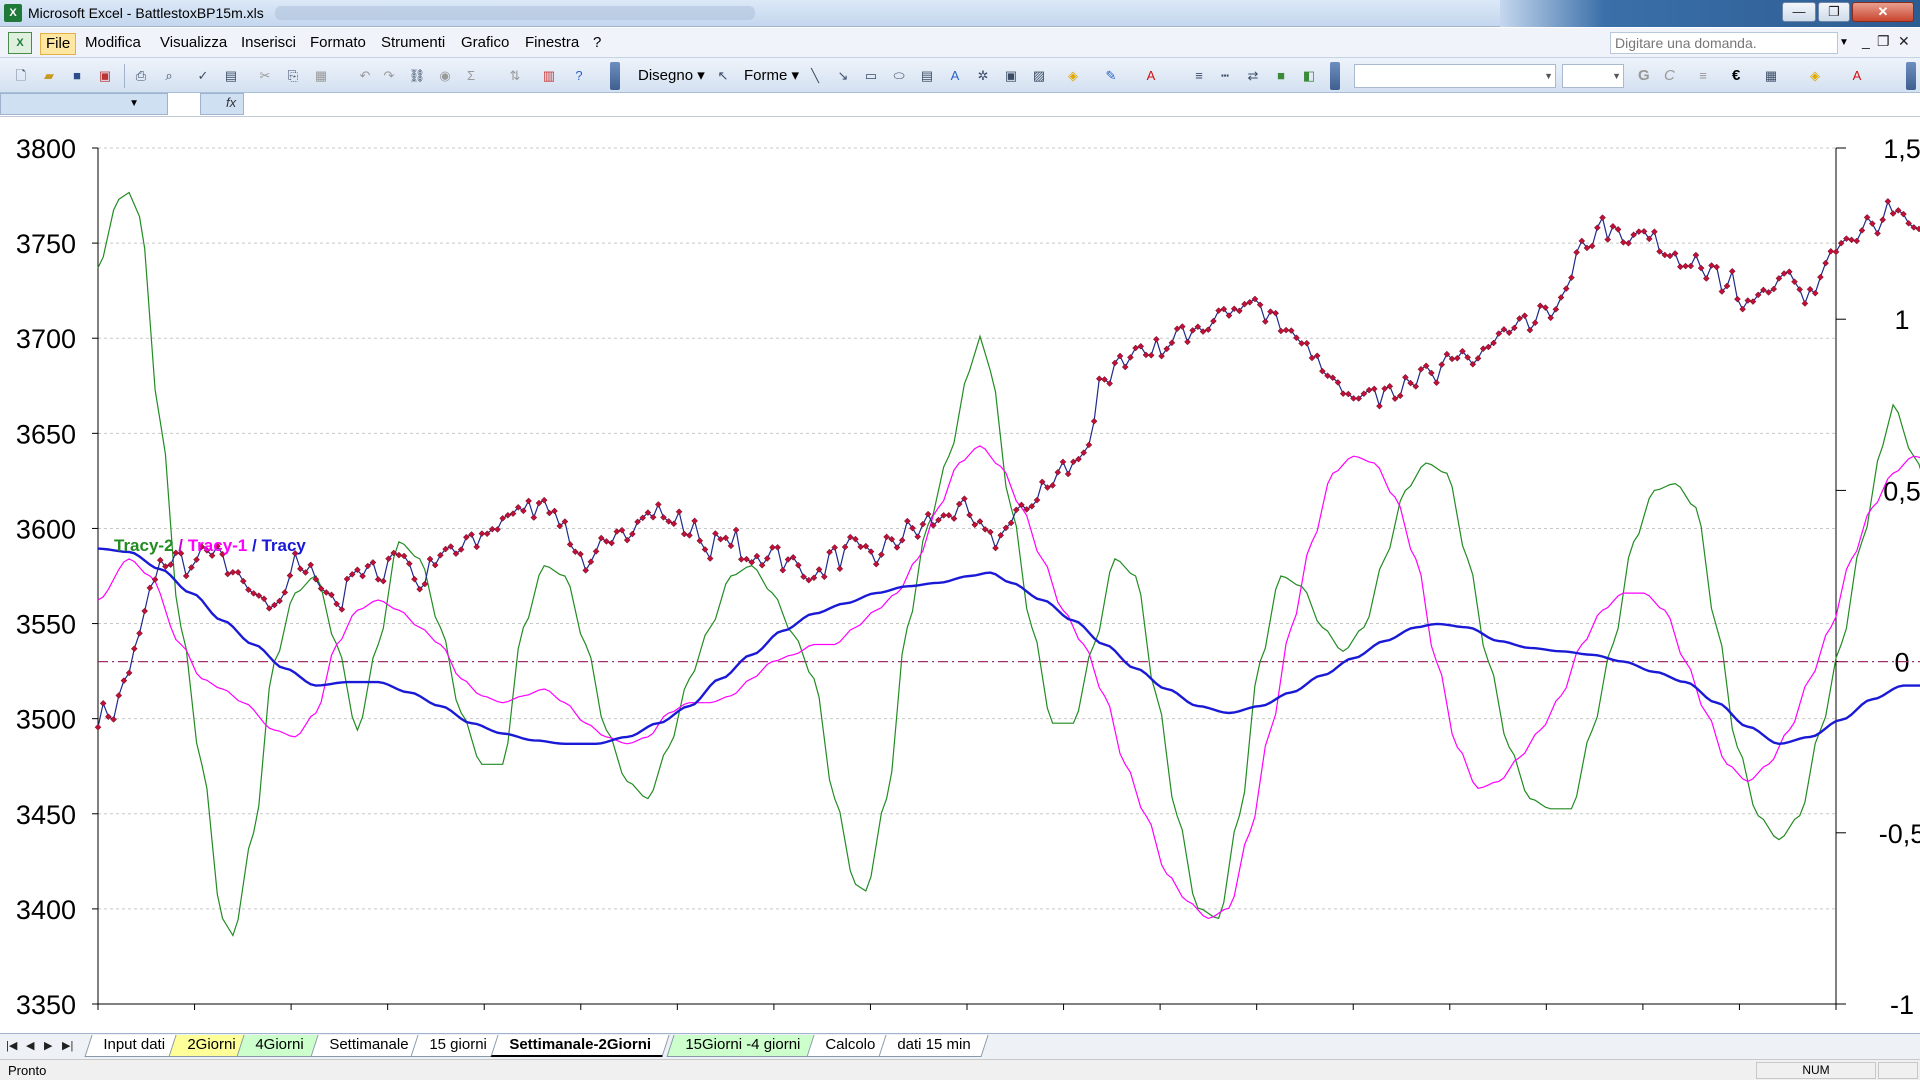 The width and height of the screenshot is (1920, 1080). I want to click on italic-button: C, so click(1669, 76).